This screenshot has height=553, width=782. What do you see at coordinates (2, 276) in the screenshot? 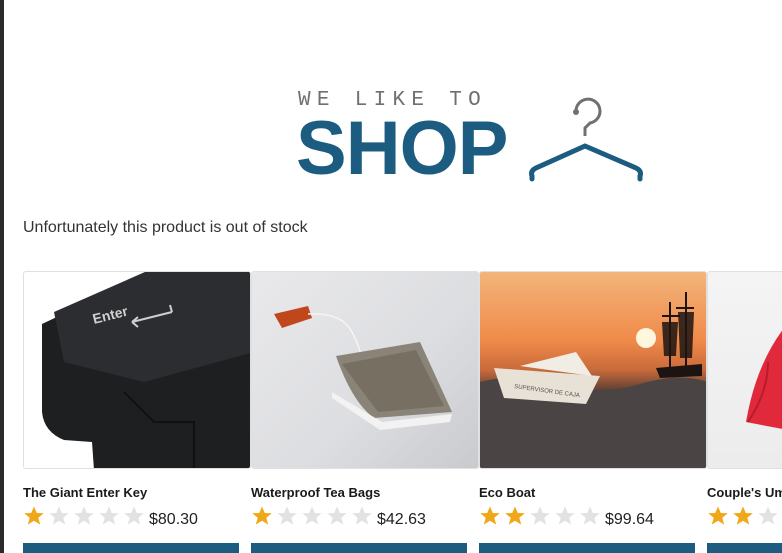
I see `window-left-edge` at bounding box center [2, 276].